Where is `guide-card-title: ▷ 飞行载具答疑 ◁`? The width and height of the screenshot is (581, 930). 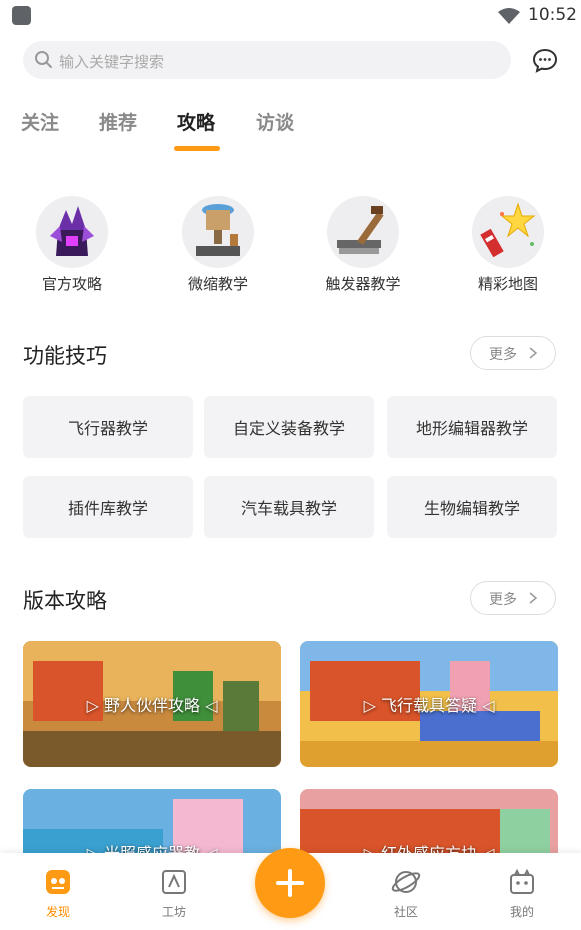 guide-card-title: ▷ 飞行载具答疑 ◁ is located at coordinates (429, 705).